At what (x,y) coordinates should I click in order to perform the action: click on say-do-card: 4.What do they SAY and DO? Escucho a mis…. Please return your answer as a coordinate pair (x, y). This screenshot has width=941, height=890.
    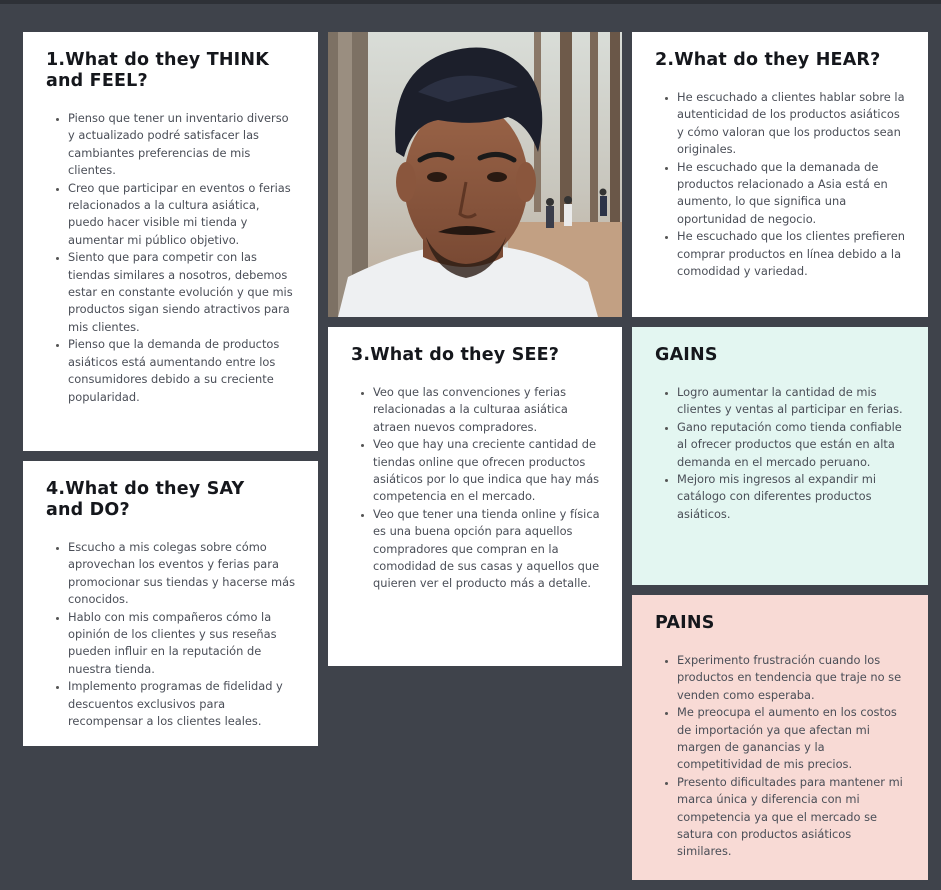
    Looking at the image, I should click on (170, 603).